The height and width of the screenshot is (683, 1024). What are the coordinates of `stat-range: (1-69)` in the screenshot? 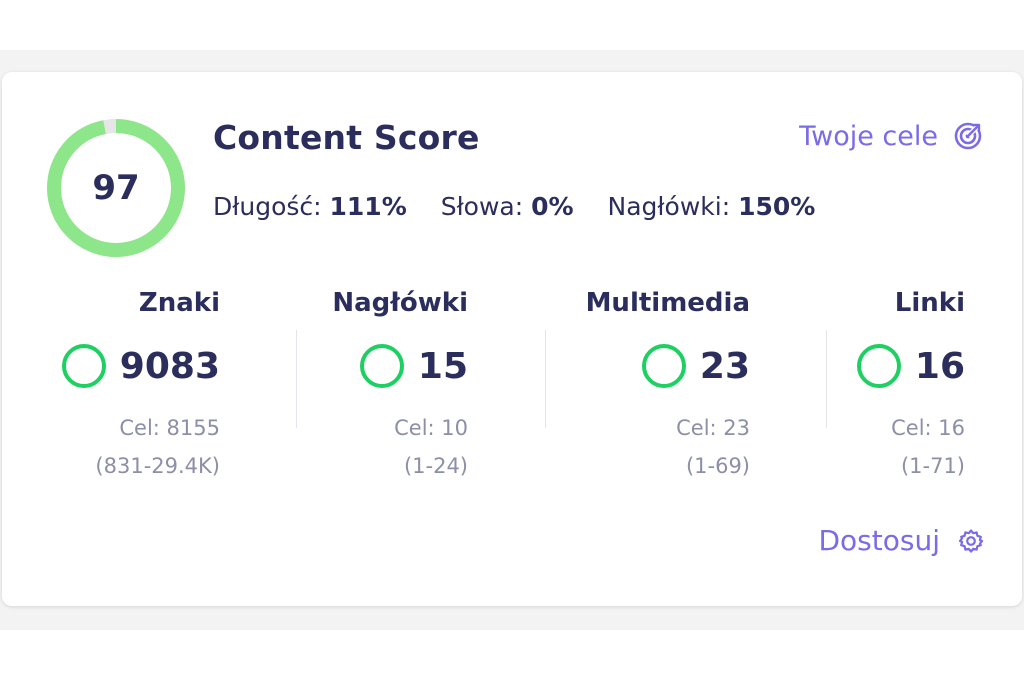 It's located at (717, 466).